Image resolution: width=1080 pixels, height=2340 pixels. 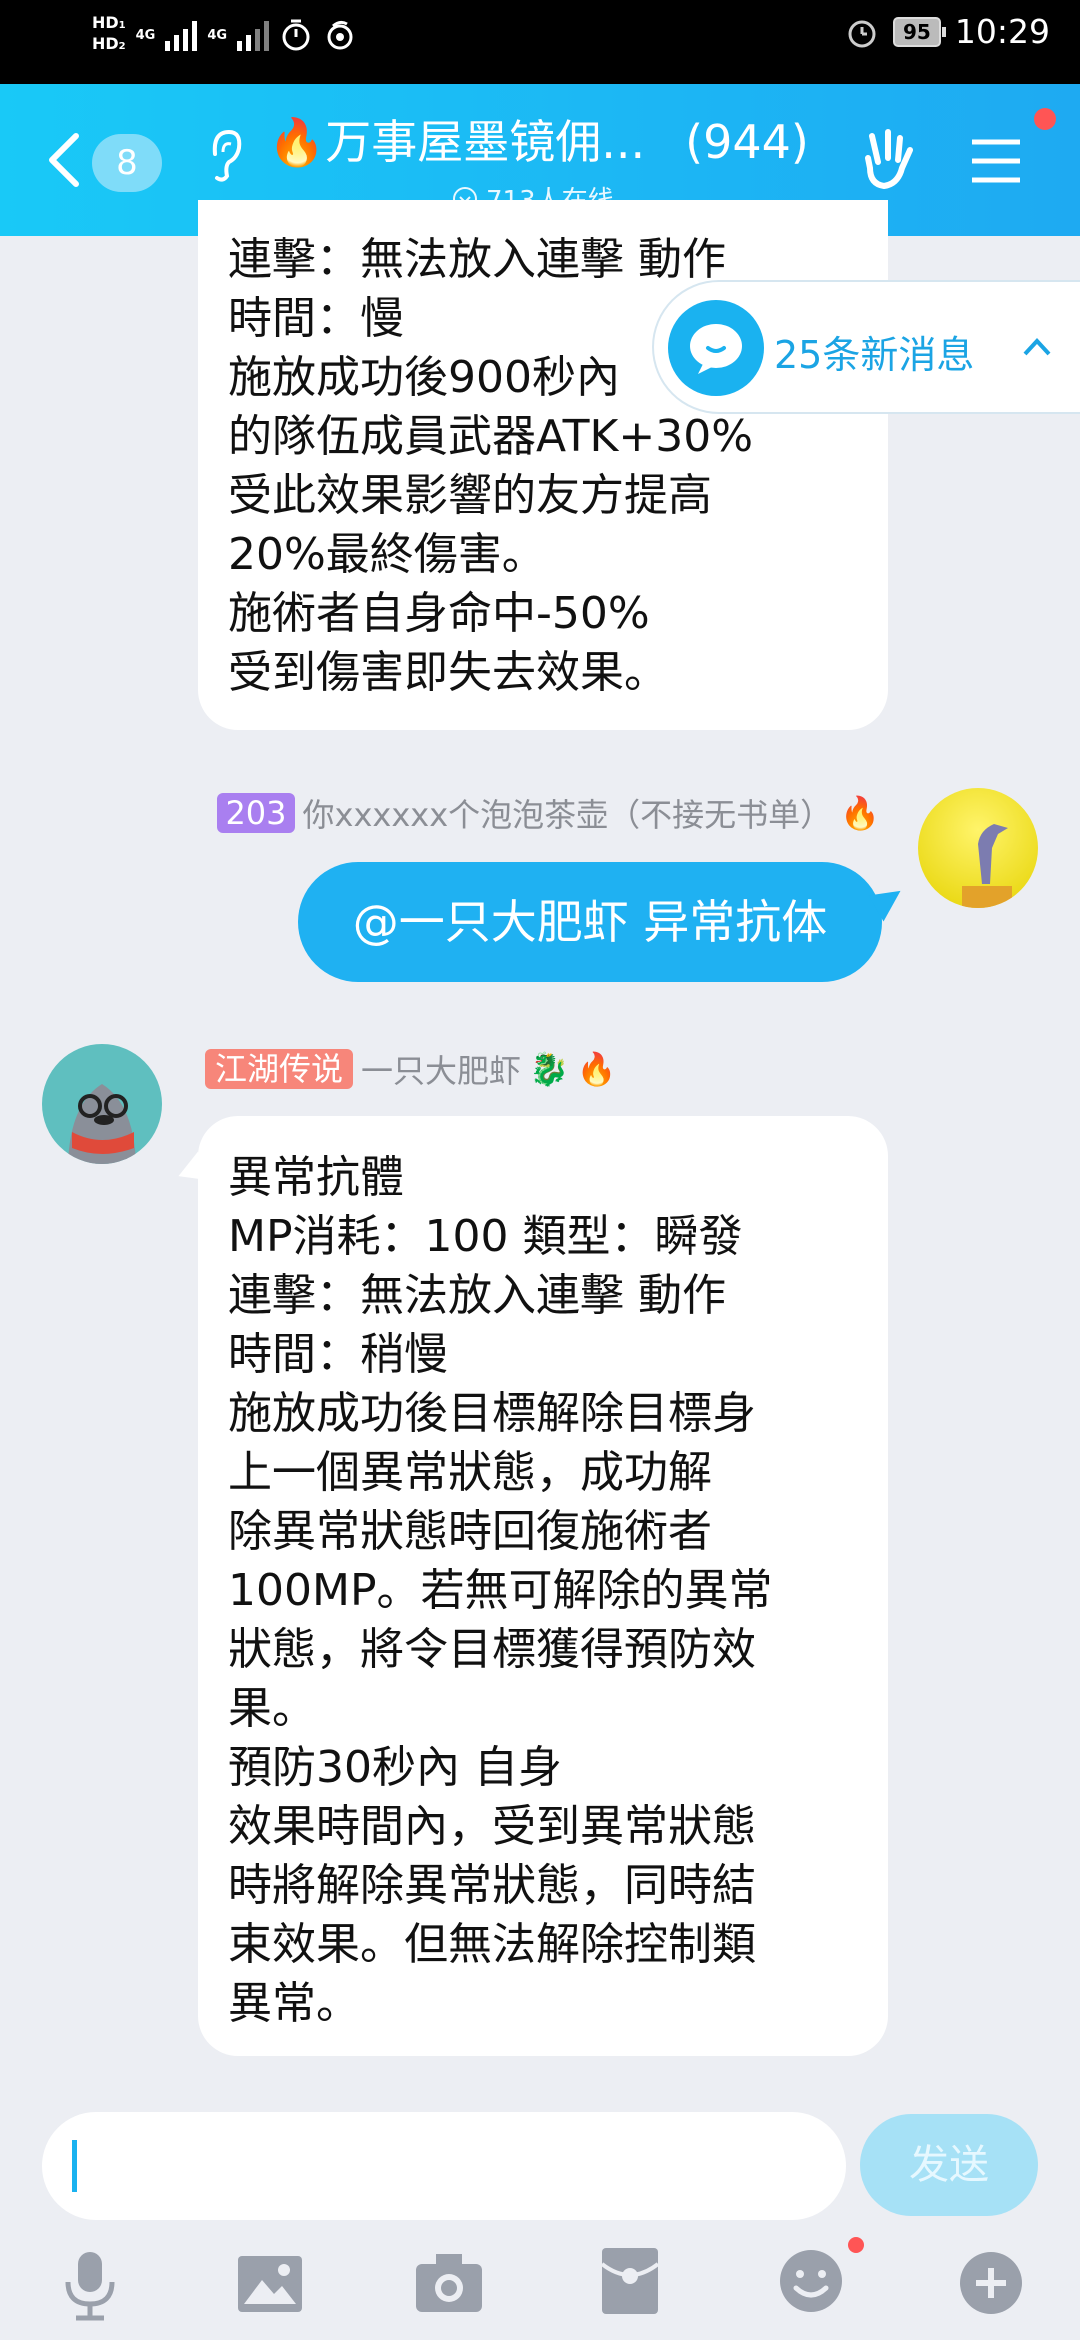 I want to click on menu-icon, so click(x=996, y=161).